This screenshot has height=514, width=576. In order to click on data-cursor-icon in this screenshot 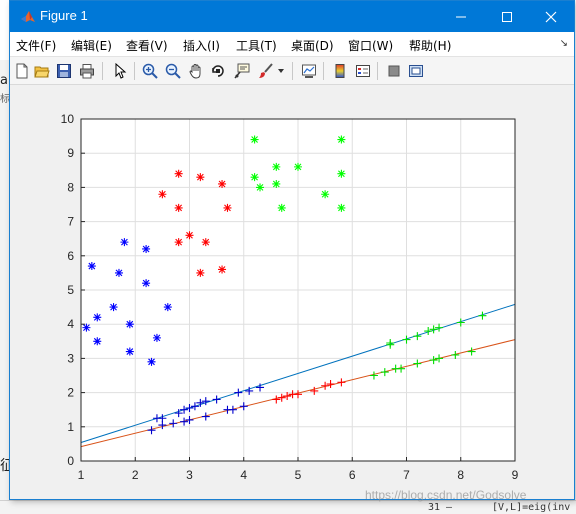, I will do `click(242, 71)`.